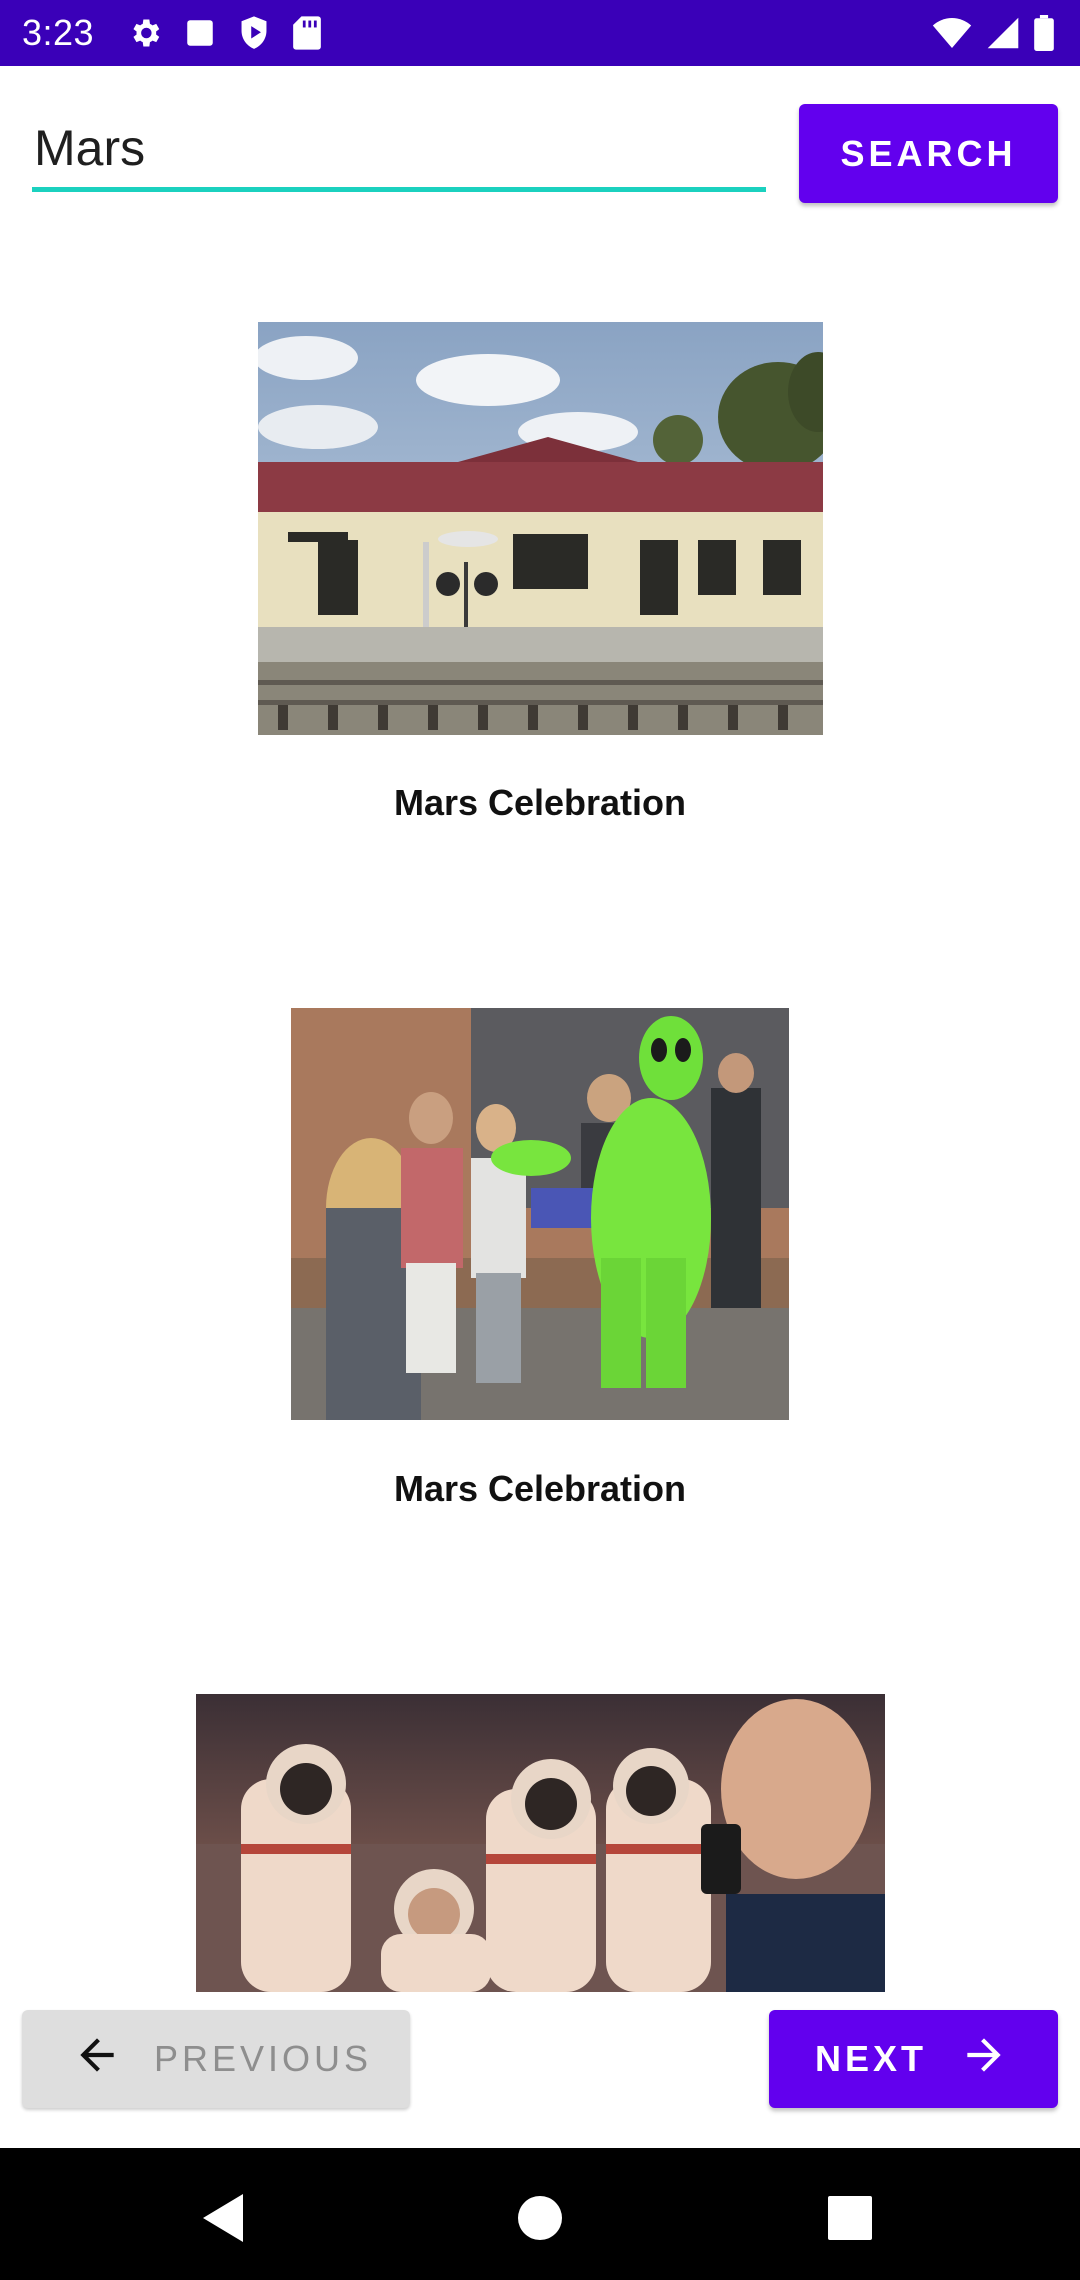 The height and width of the screenshot is (2280, 1080). Describe the element at coordinates (1003, 33) in the screenshot. I see `signal-icon` at that location.